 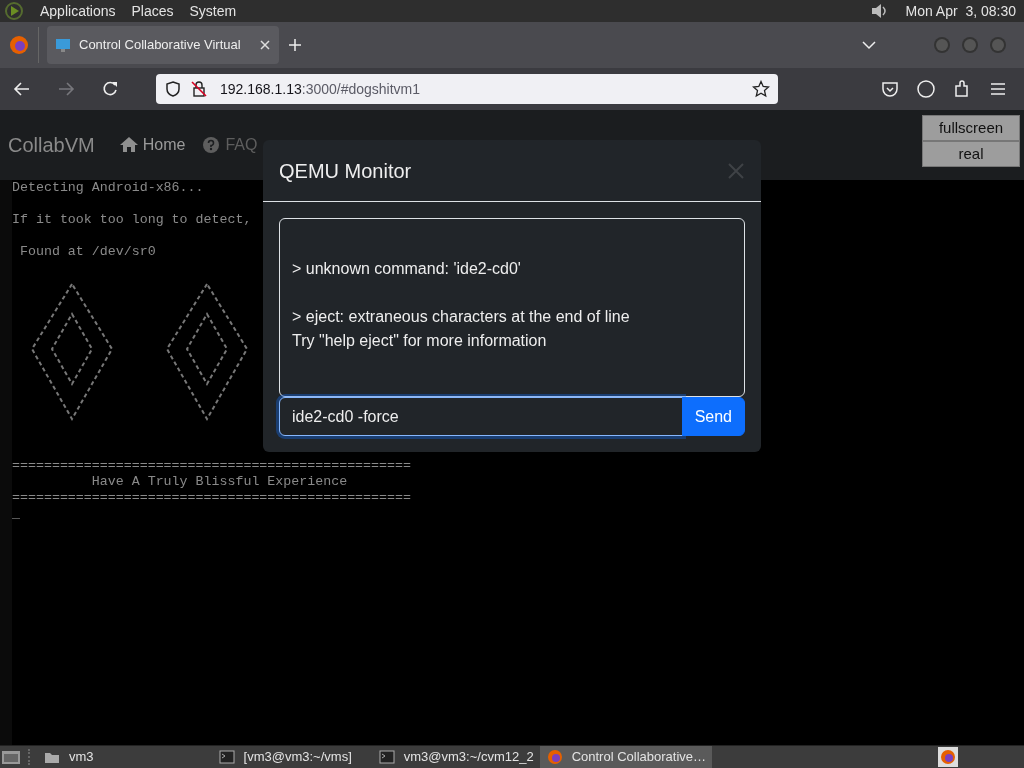 I want to click on output-field: > unknown command: 'ide2-cd0' > eject: extraneous characters at the end of line Try "help eject" for more information, so click(x=512, y=307).